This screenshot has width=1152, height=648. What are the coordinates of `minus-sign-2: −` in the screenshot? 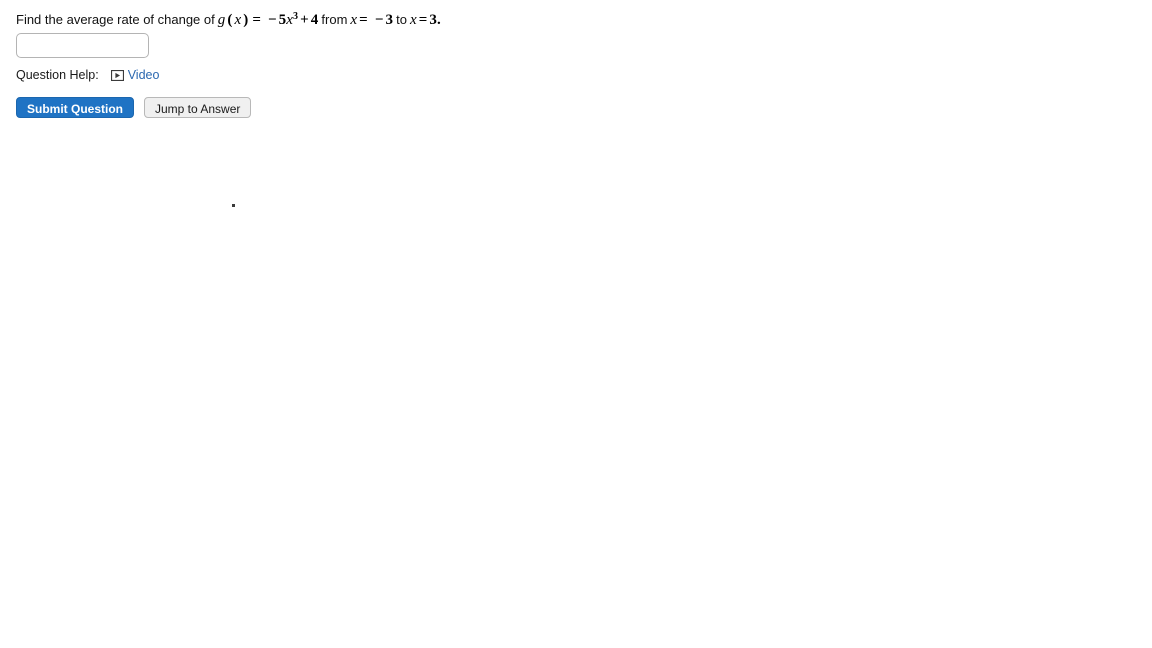 It's located at (379, 20).